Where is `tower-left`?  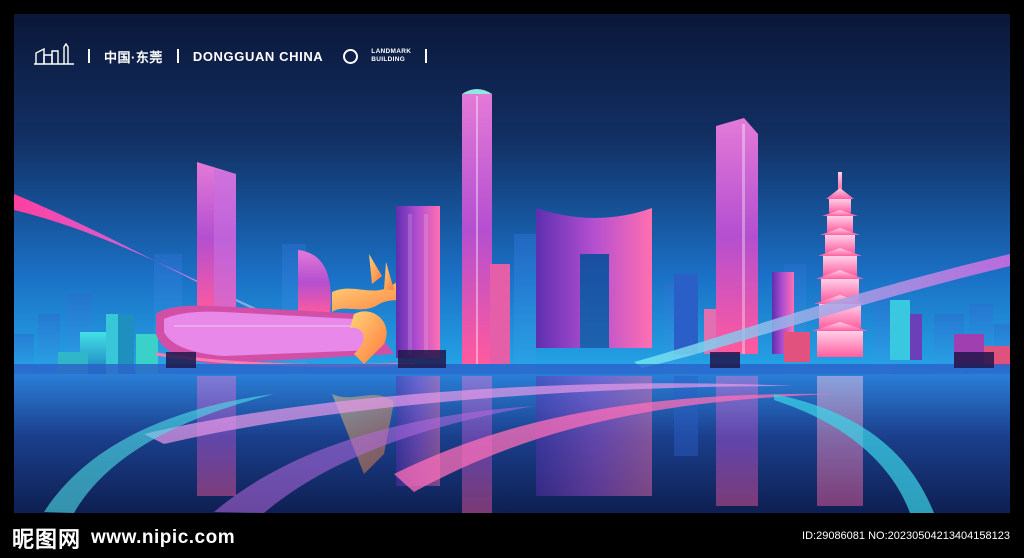 tower-left is located at coordinates (216, 238).